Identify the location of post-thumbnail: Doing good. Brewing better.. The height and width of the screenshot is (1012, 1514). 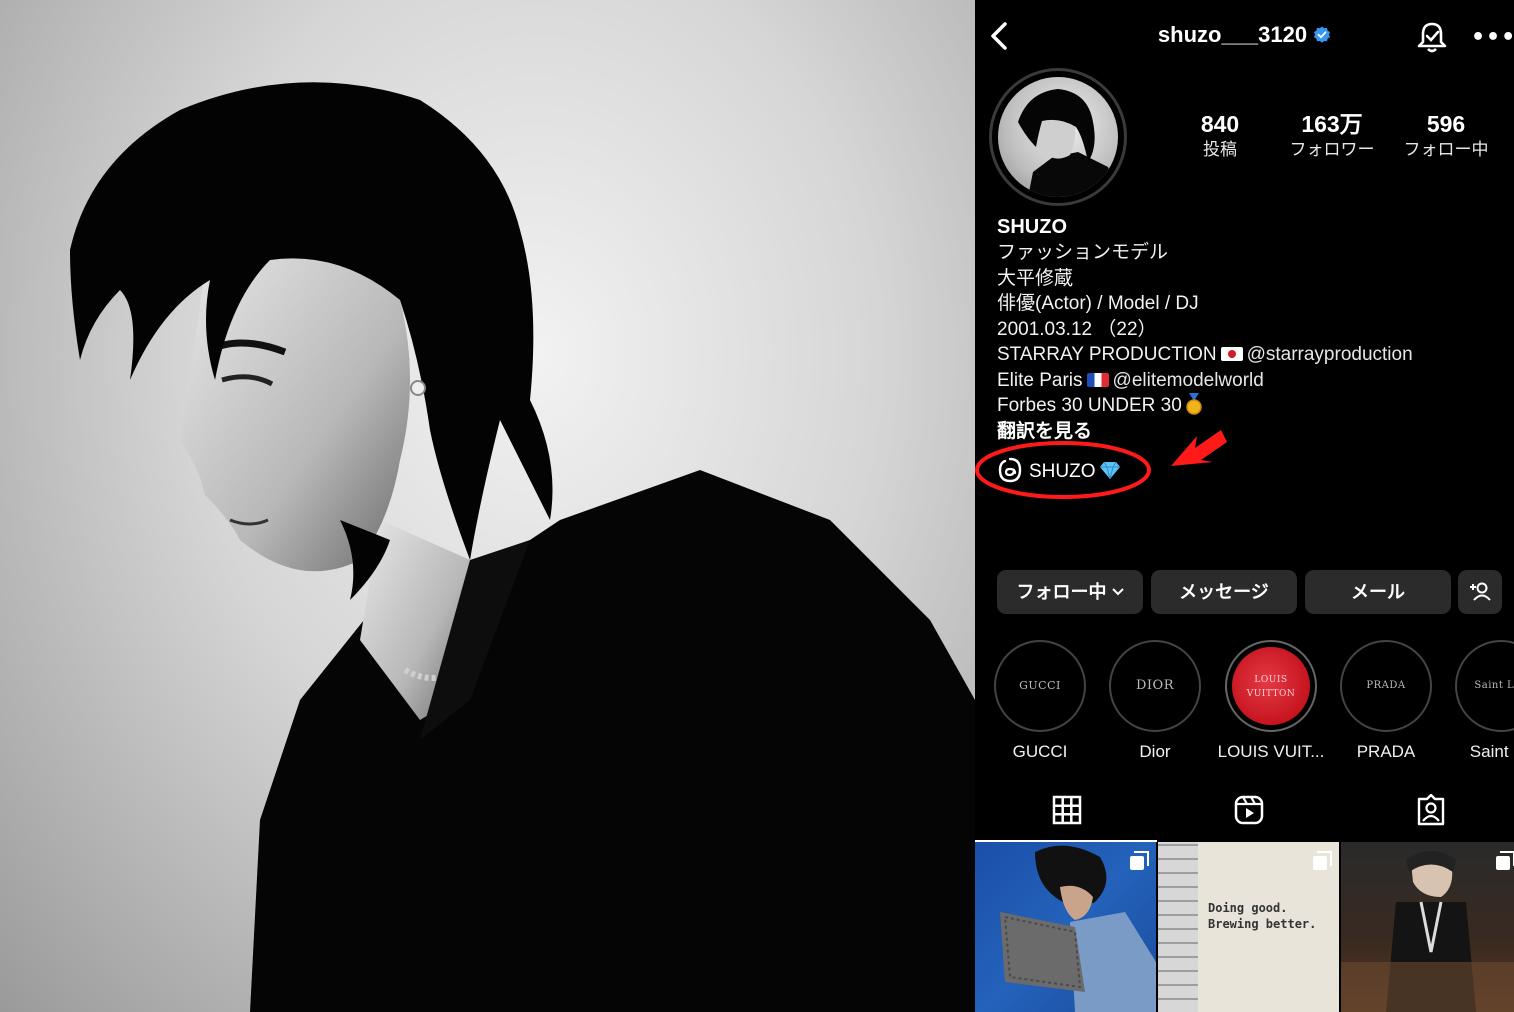
(1248, 927).